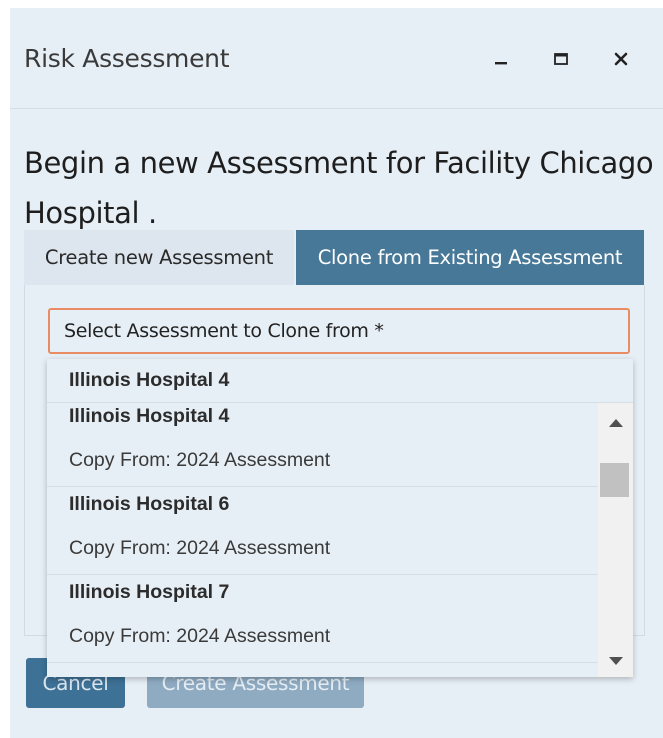 This screenshot has width=663, height=738. What do you see at coordinates (614, 480) in the screenshot?
I see `scrollbar-thumb` at bounding box center [614, 480].